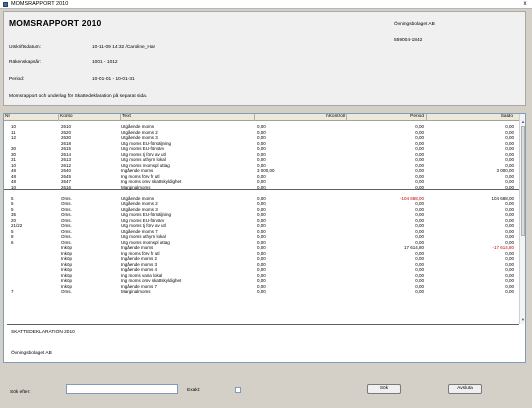  I want to click on app-icon, so click(5, 4).